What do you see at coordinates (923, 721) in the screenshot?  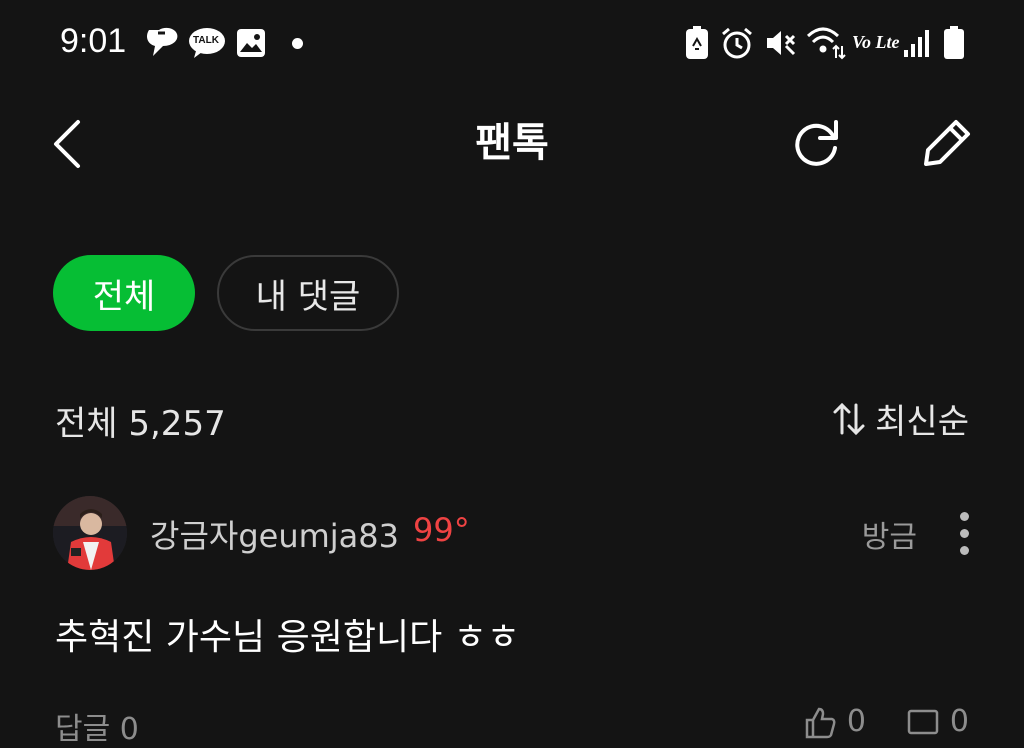 I see `flag-icon` at bounding box center [923, 721].